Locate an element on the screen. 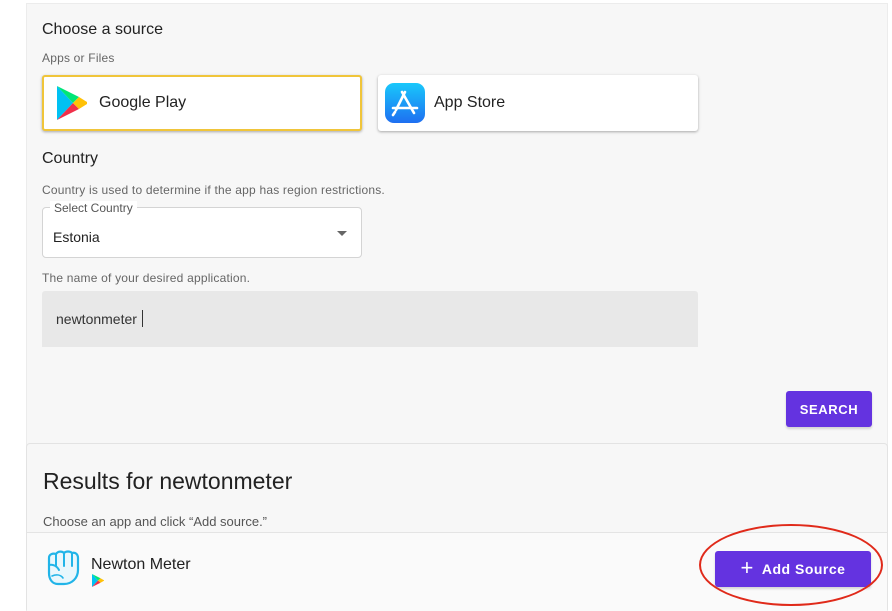 The width and height of the screenshot is (892, 611). chevron-down-icon is located at coordinates (342, 233).